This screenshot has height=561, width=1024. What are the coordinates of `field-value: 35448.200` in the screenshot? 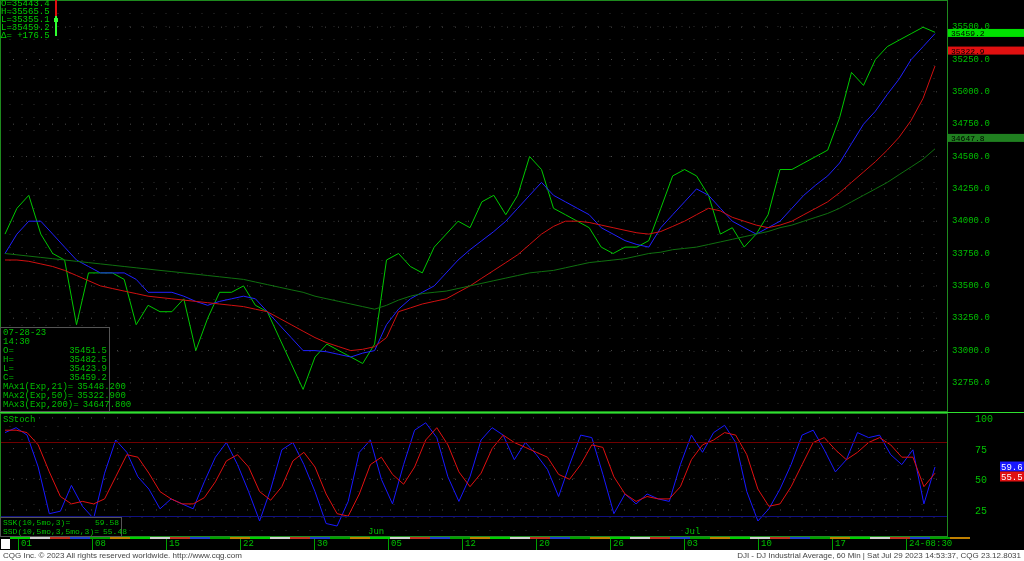 It's located at (101, 387).